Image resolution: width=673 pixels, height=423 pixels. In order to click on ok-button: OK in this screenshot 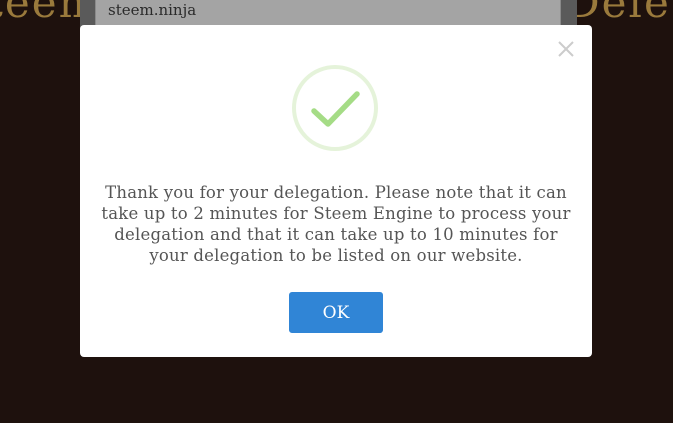, I will do `click(336, 312)`.